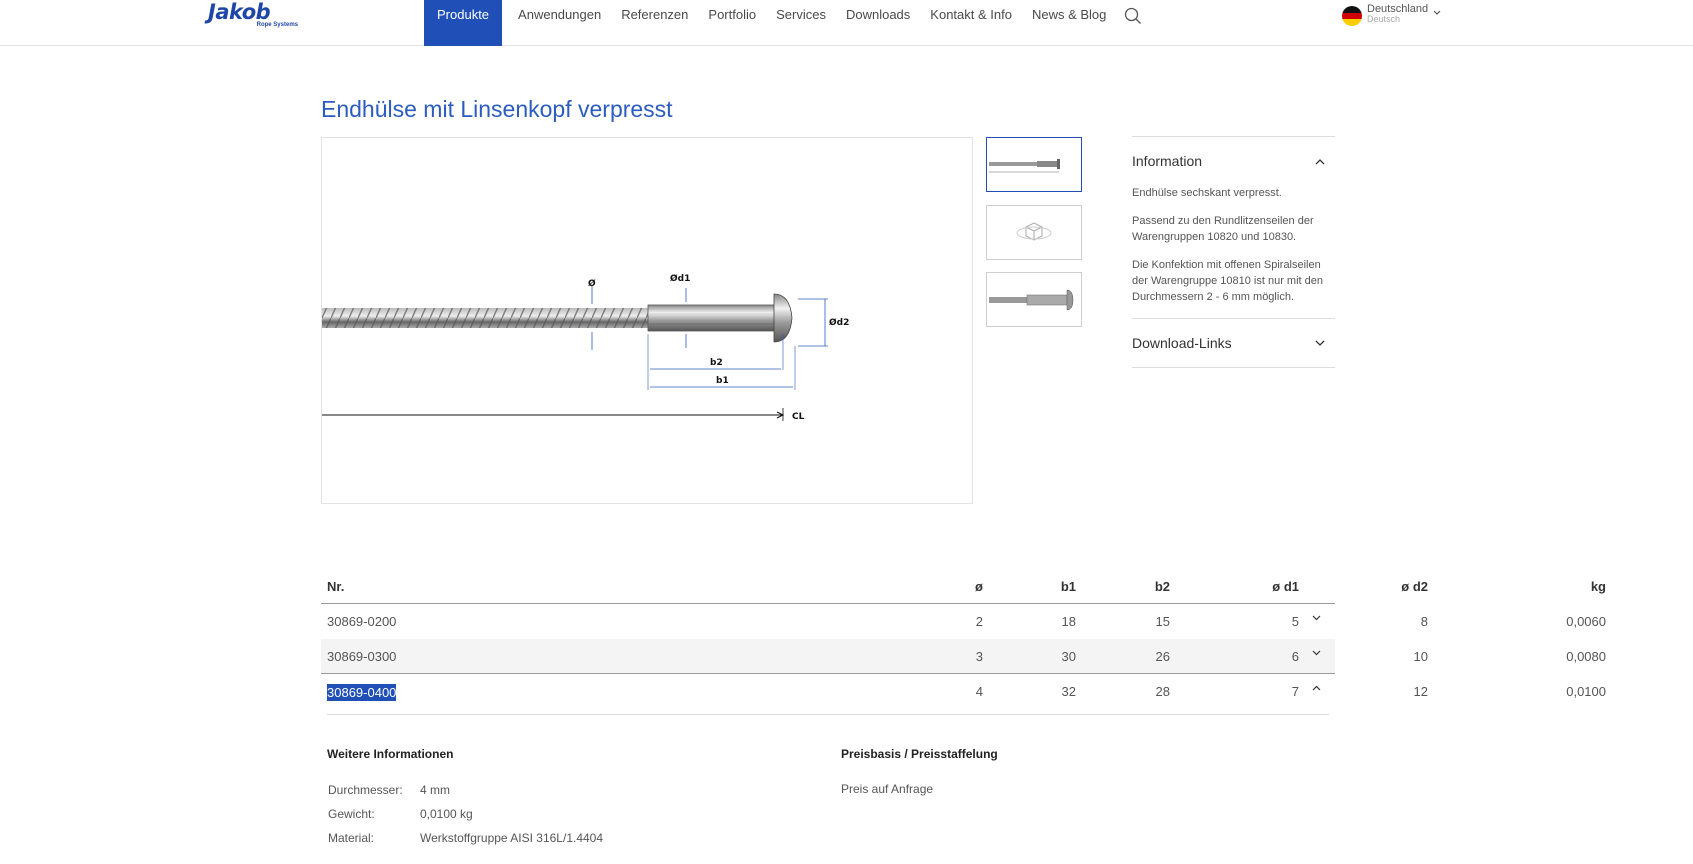 The width and height of the screenshot is (1693, 864). What do you see at coordinates (878, 23) in the screenshot?
I see `nav-downloads: Downloads` at bounding box center [878, 23].